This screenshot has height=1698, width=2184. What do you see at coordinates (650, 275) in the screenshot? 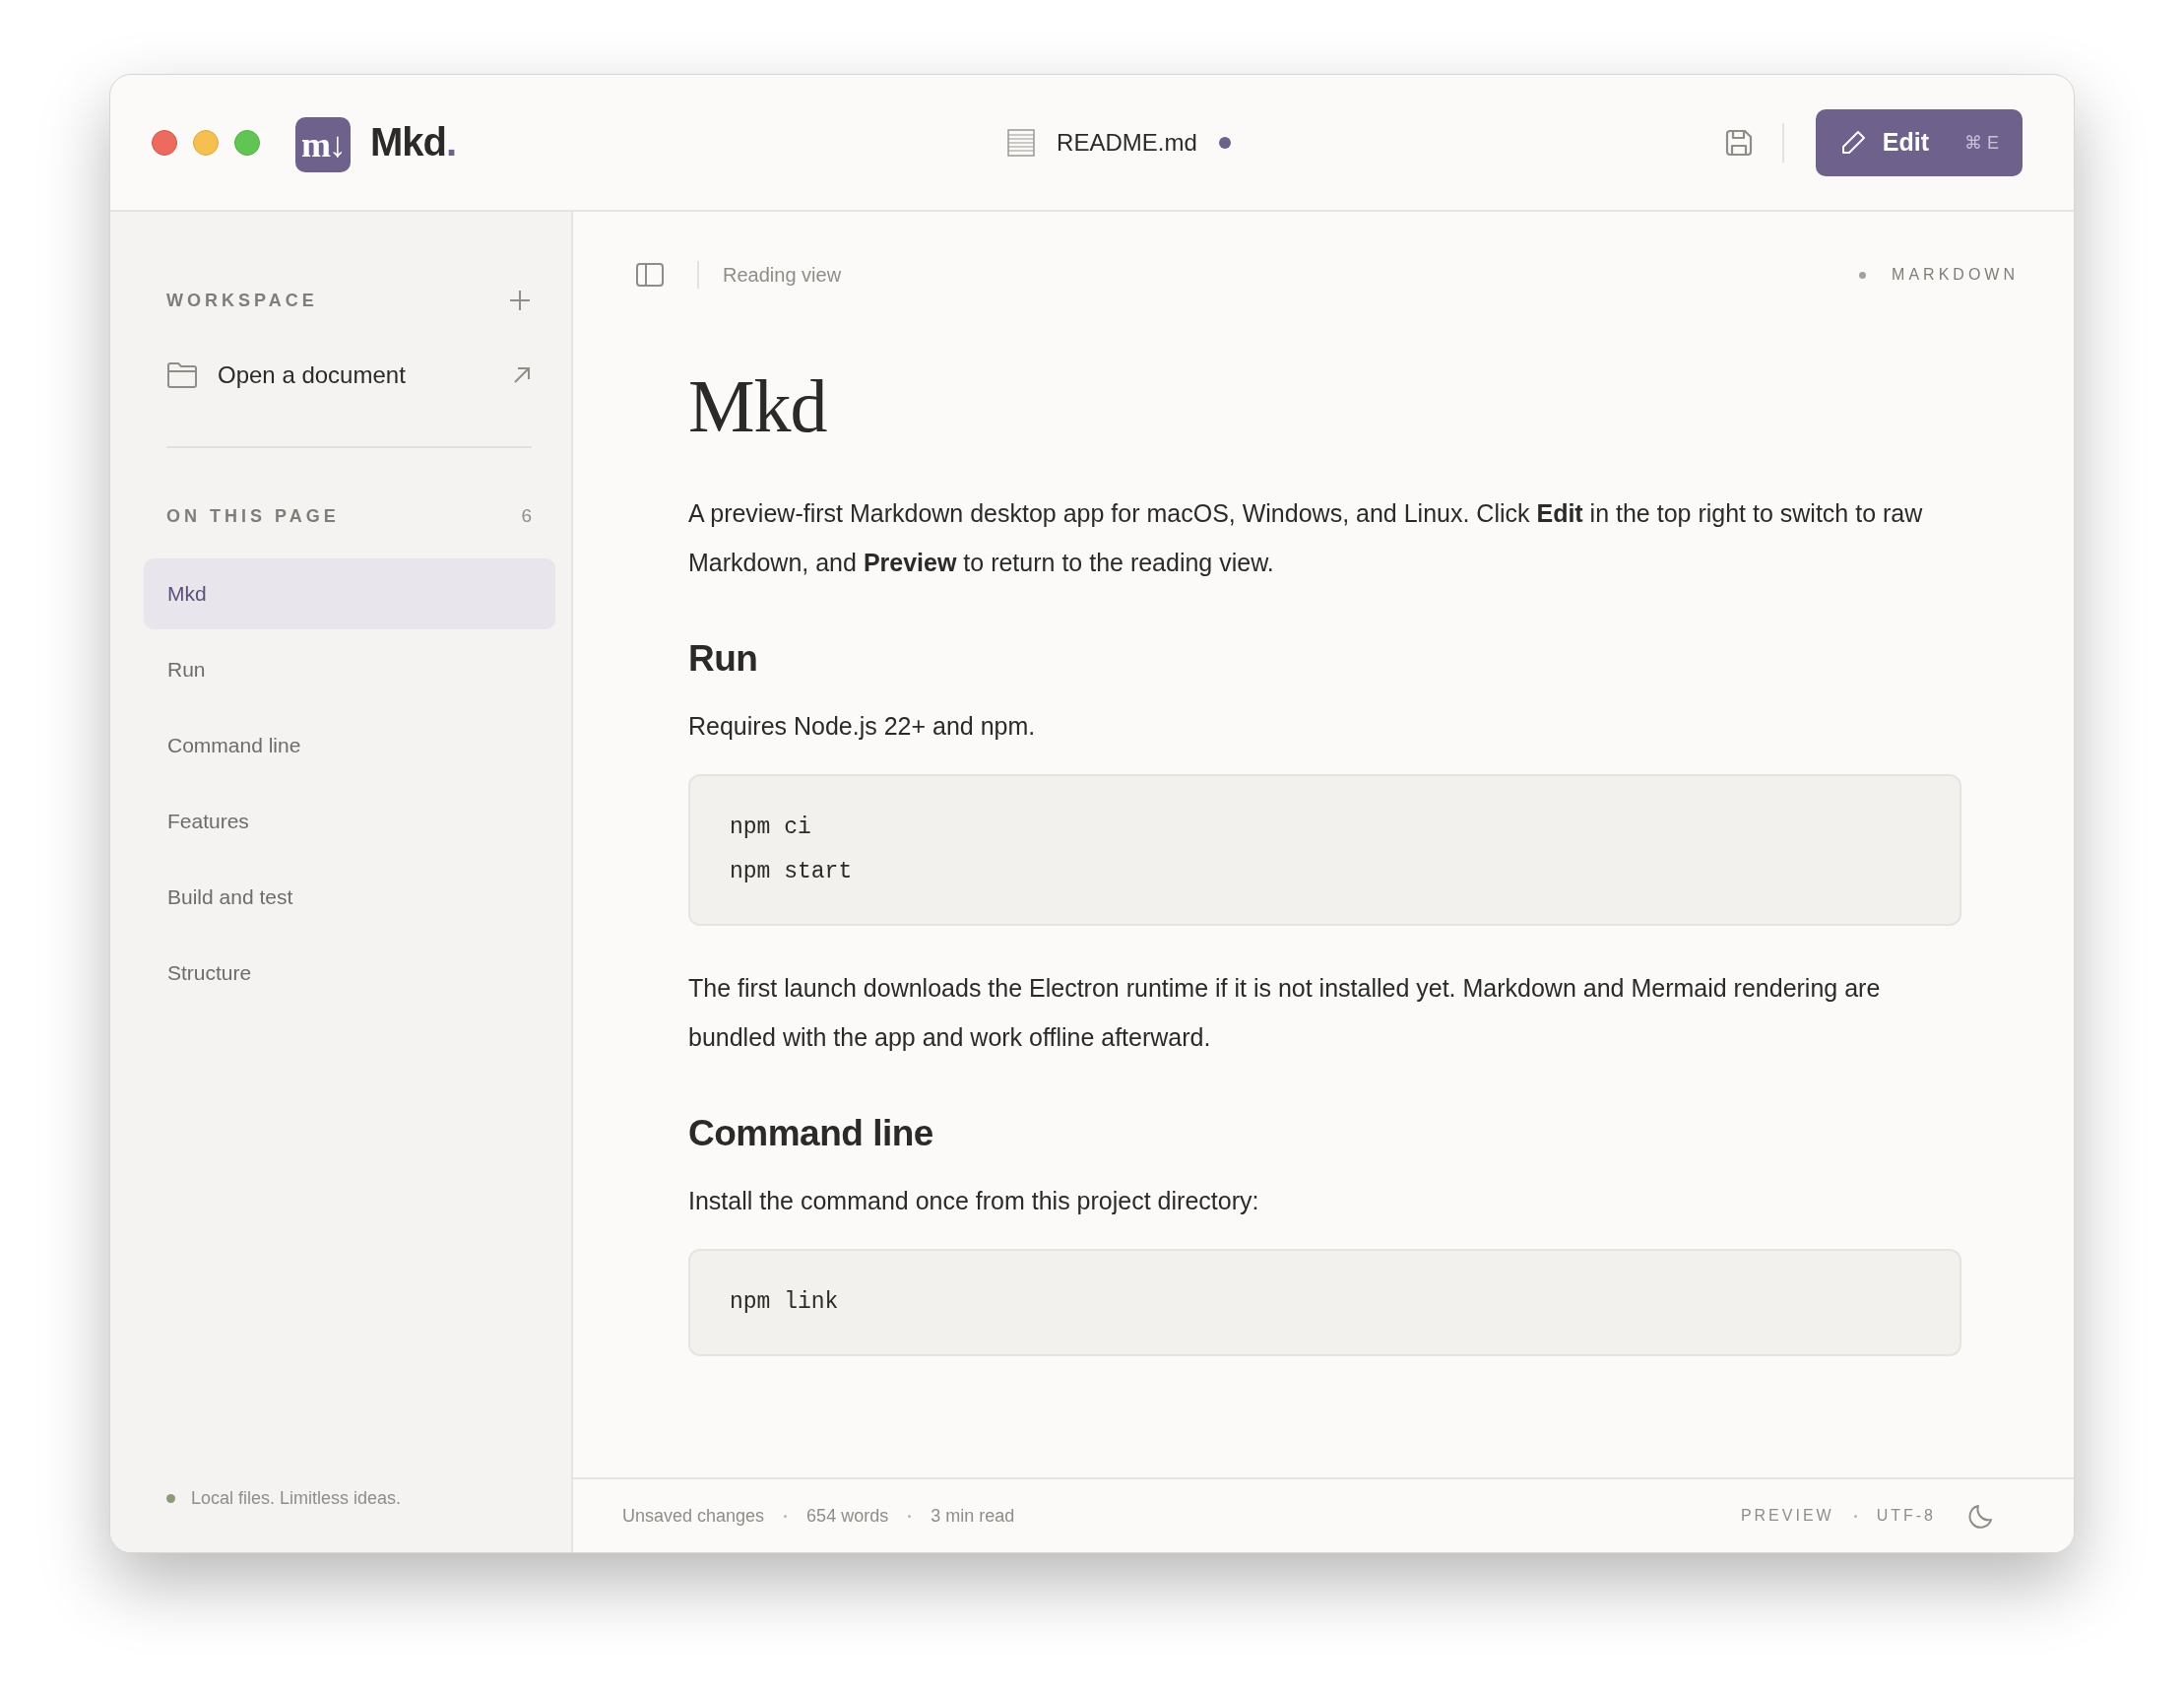
I see `sidebar-toggle-icon` at bounding box center [650, 275].